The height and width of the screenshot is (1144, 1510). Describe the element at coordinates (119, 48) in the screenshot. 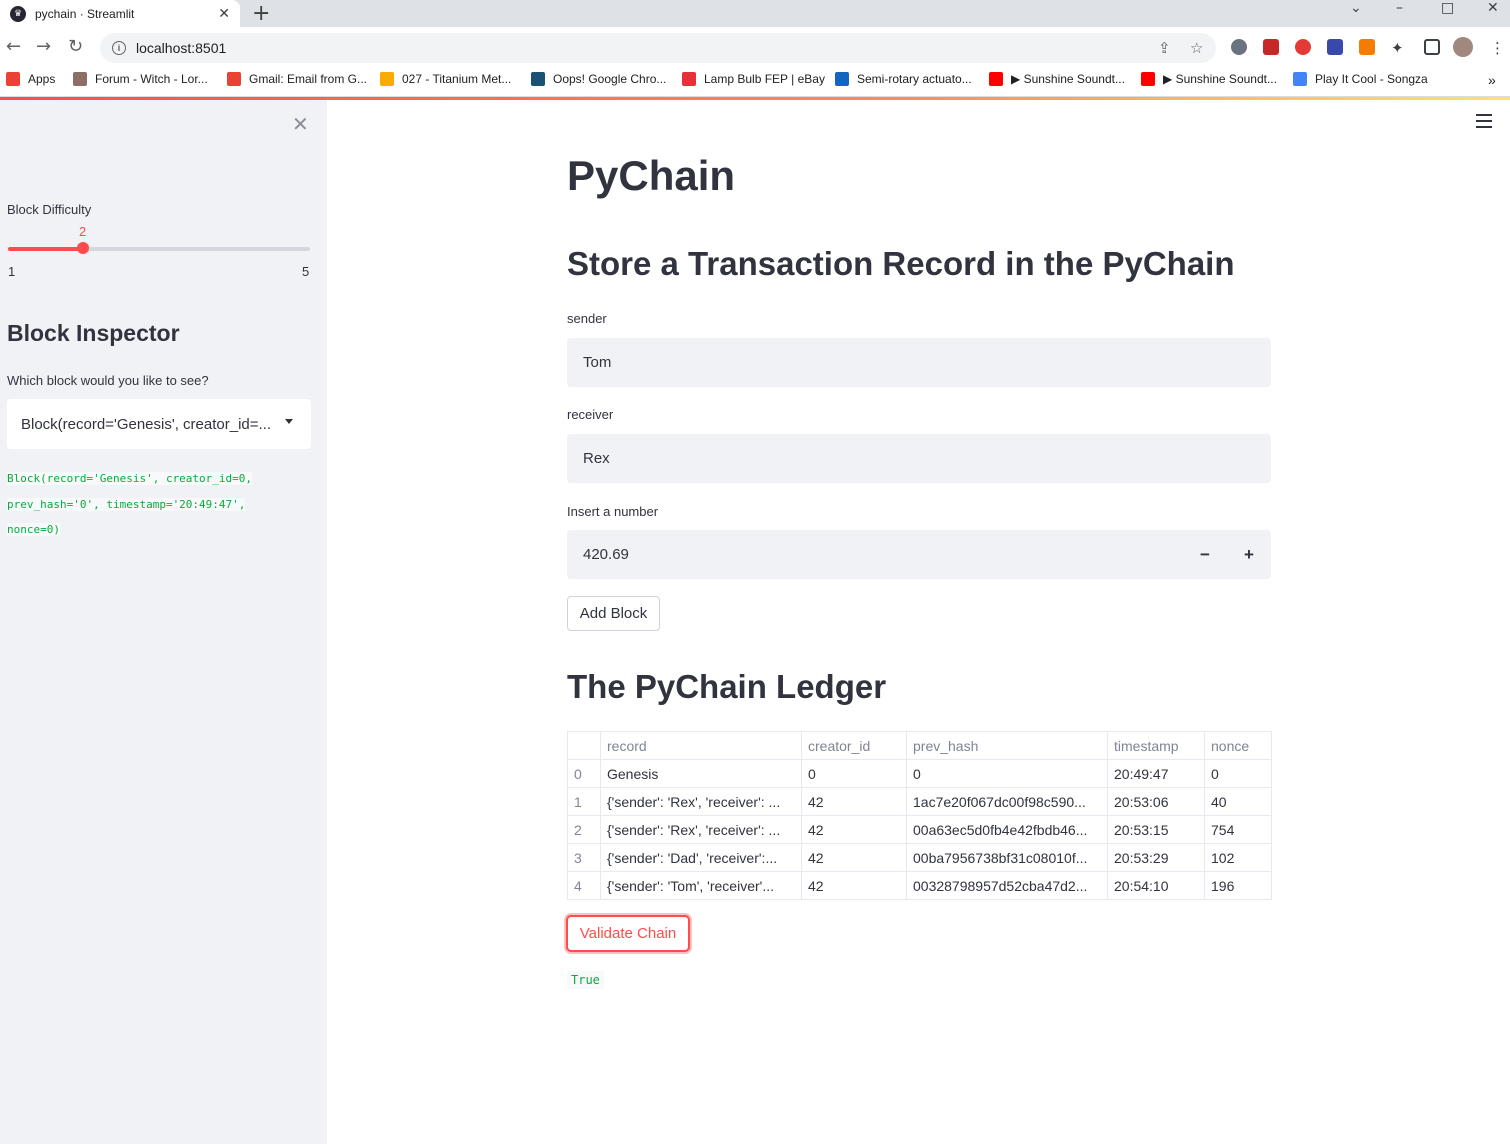

I see `site-info-icon: i` at that location.